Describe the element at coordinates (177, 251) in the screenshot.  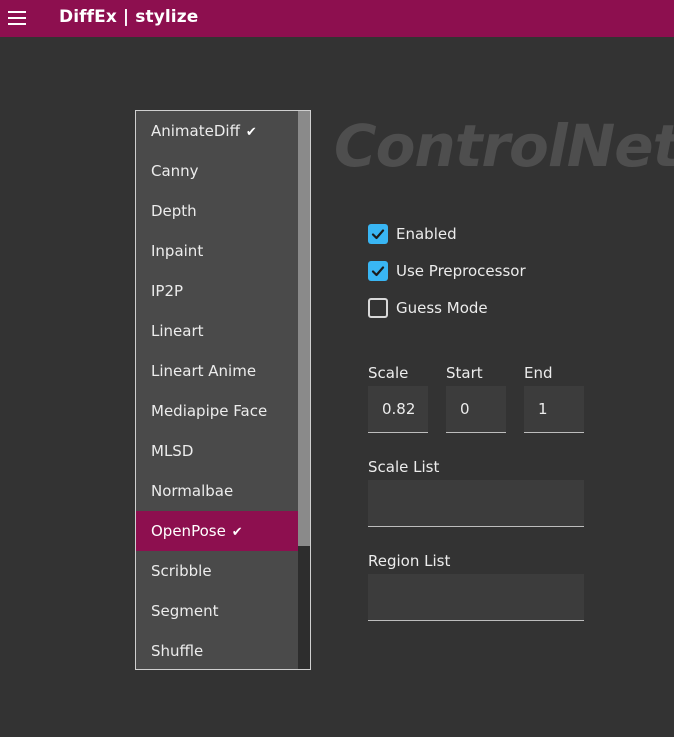
I see `model-item-label: Inpaint` at that location.